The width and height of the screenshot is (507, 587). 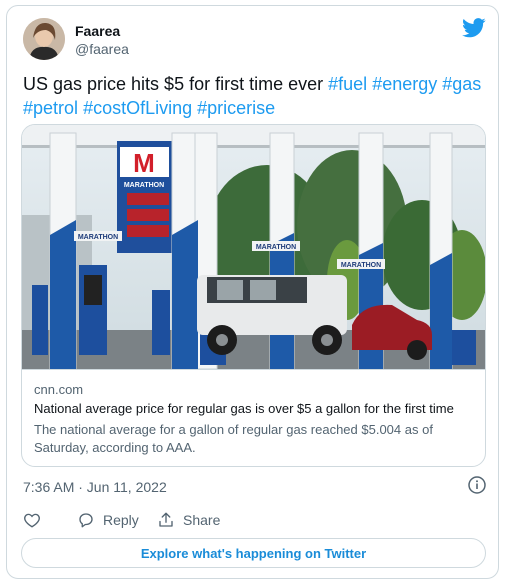 What do you see at coordinates (166, 519) in the screenshot?
I see `share-icon` at bounding box center [166, 519].